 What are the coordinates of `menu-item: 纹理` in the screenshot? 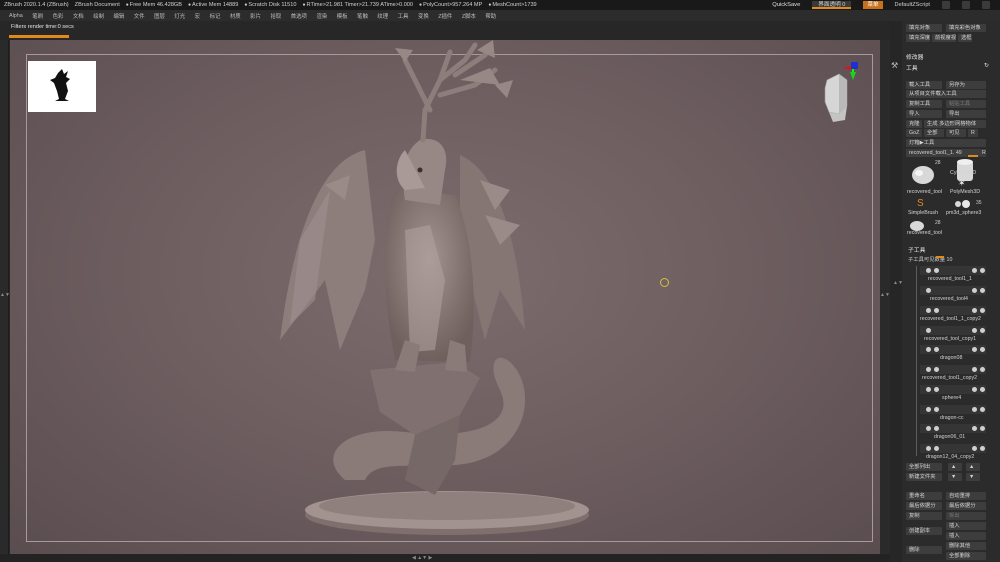 It's located at (382, 16).